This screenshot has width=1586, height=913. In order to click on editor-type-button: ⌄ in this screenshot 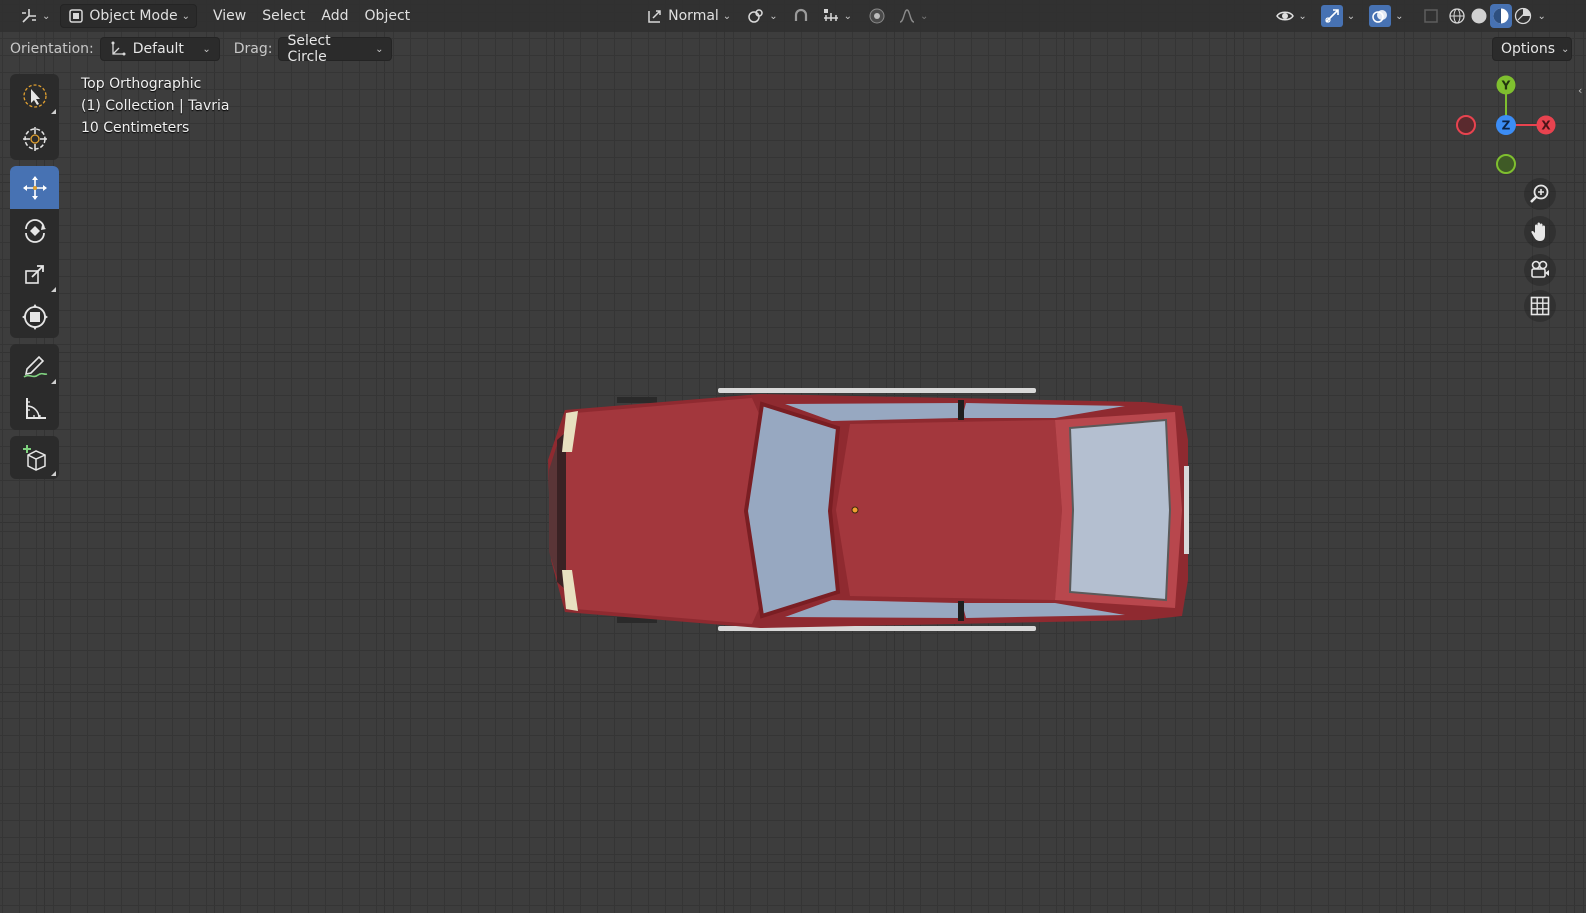, I will do `click(35, 16)`.